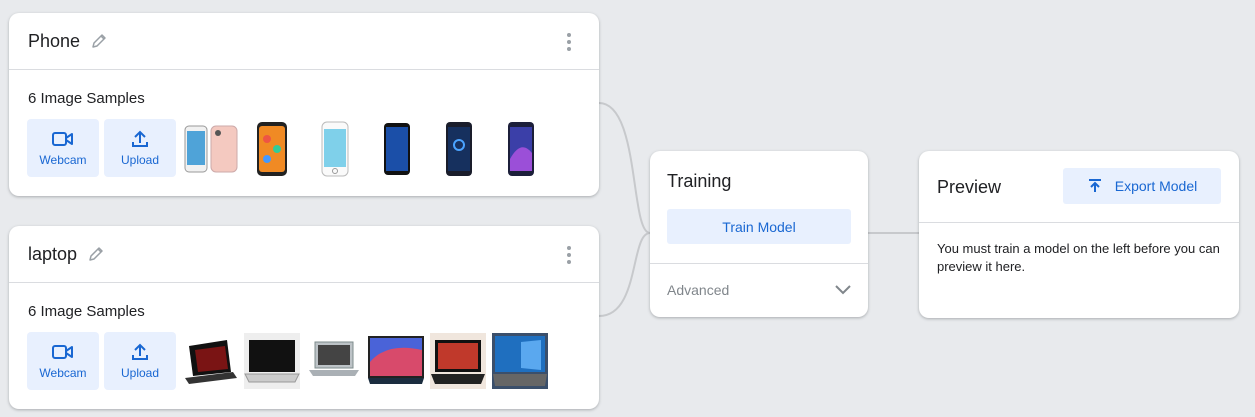 The height and width of the screenshot is (417, 1255). What do you see at coordinates (699, 181) in the screenshot?
I see `training-title: Training` at bounding box center [699, 181].